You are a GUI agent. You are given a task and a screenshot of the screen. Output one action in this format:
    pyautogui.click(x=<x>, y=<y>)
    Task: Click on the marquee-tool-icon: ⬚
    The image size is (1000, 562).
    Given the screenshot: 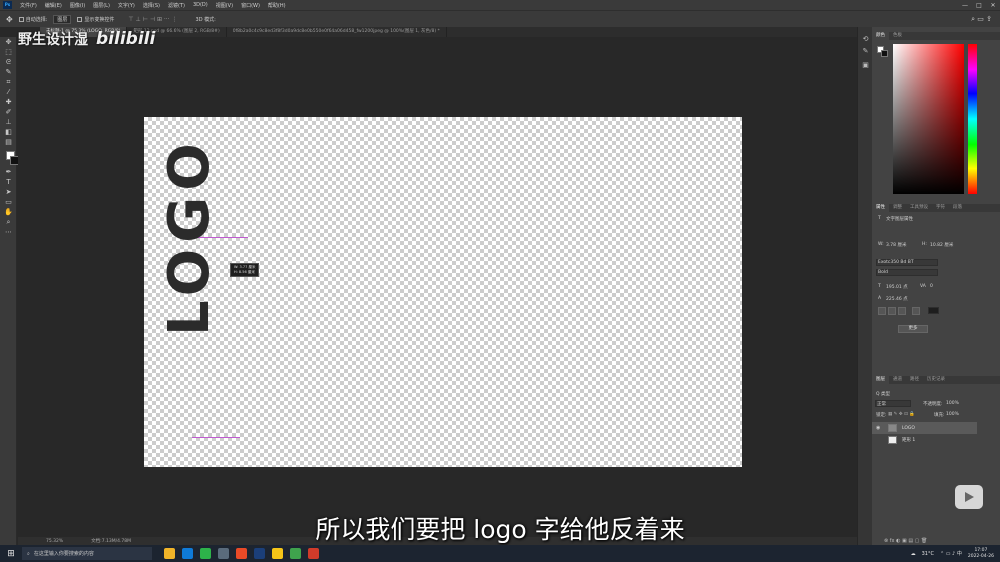 What is the action you would take?
    pyautogui.click(x=8, y=52)
    